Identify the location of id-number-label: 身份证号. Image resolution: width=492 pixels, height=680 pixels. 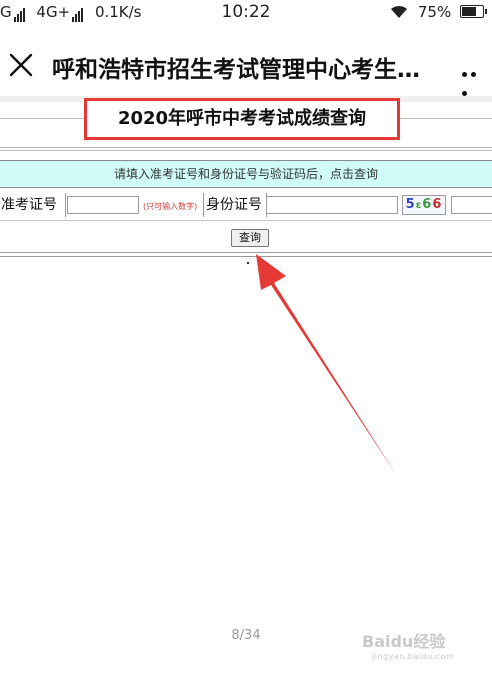
(235, 205).